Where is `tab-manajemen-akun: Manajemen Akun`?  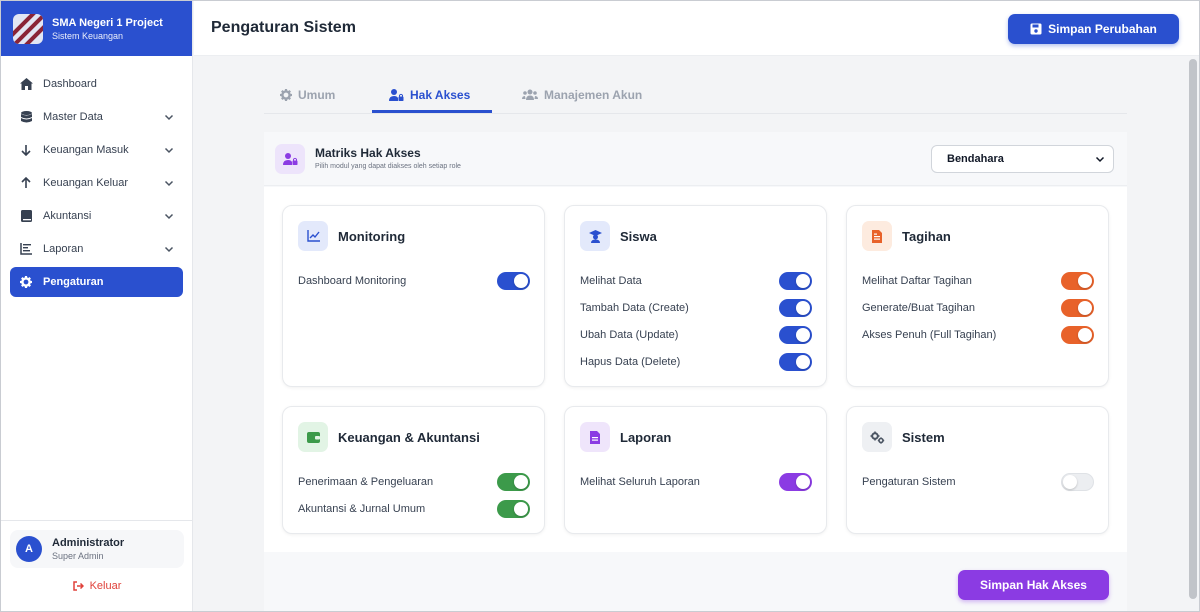 tab-manajemen-akun: Manajemen Akun is located at coordinates (582, 95).